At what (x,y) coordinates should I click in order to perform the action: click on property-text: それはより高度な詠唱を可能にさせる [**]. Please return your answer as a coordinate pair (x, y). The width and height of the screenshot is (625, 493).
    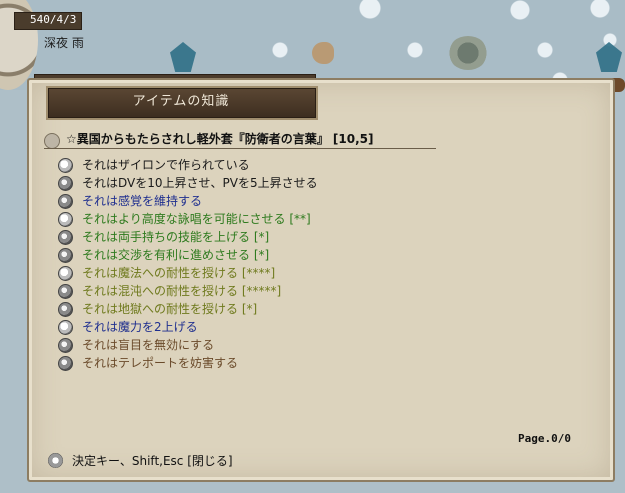
    Looking at the image, I should click on (196, 219).